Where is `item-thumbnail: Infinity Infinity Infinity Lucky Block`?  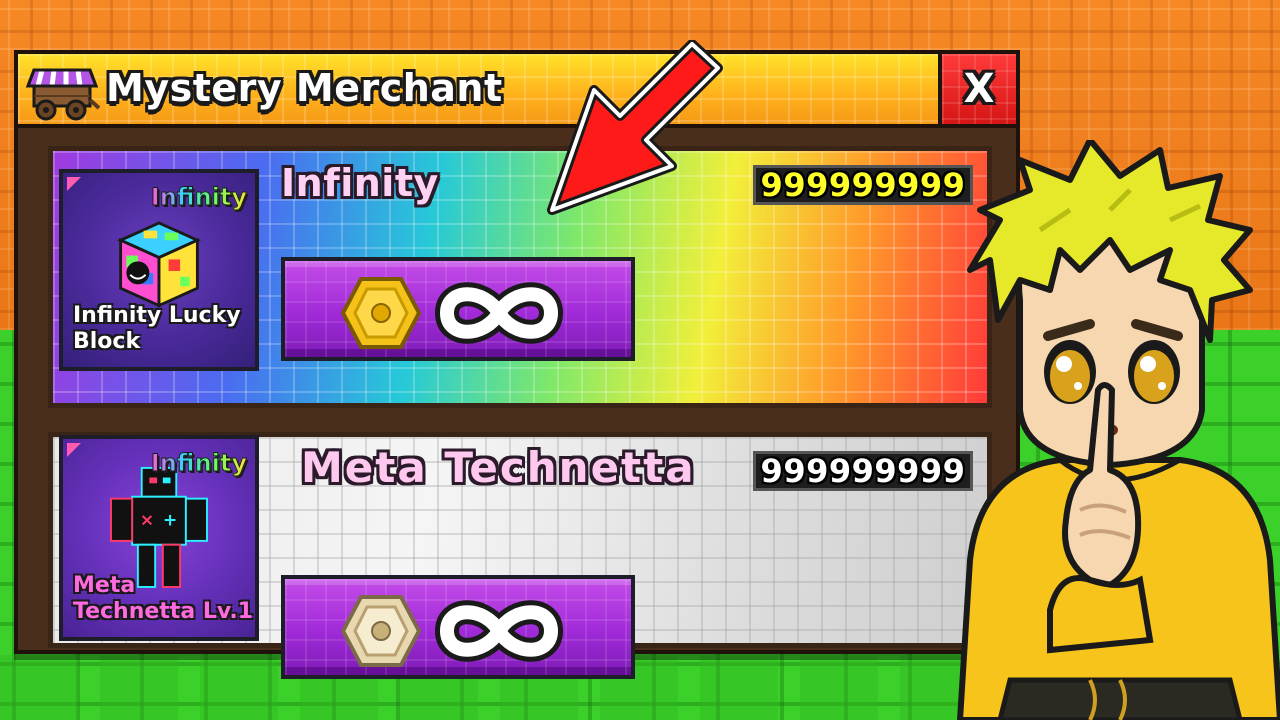 item-thumbnail: Infinity Infinity Infinity Lucky Block is located at coordinates (159, 270).